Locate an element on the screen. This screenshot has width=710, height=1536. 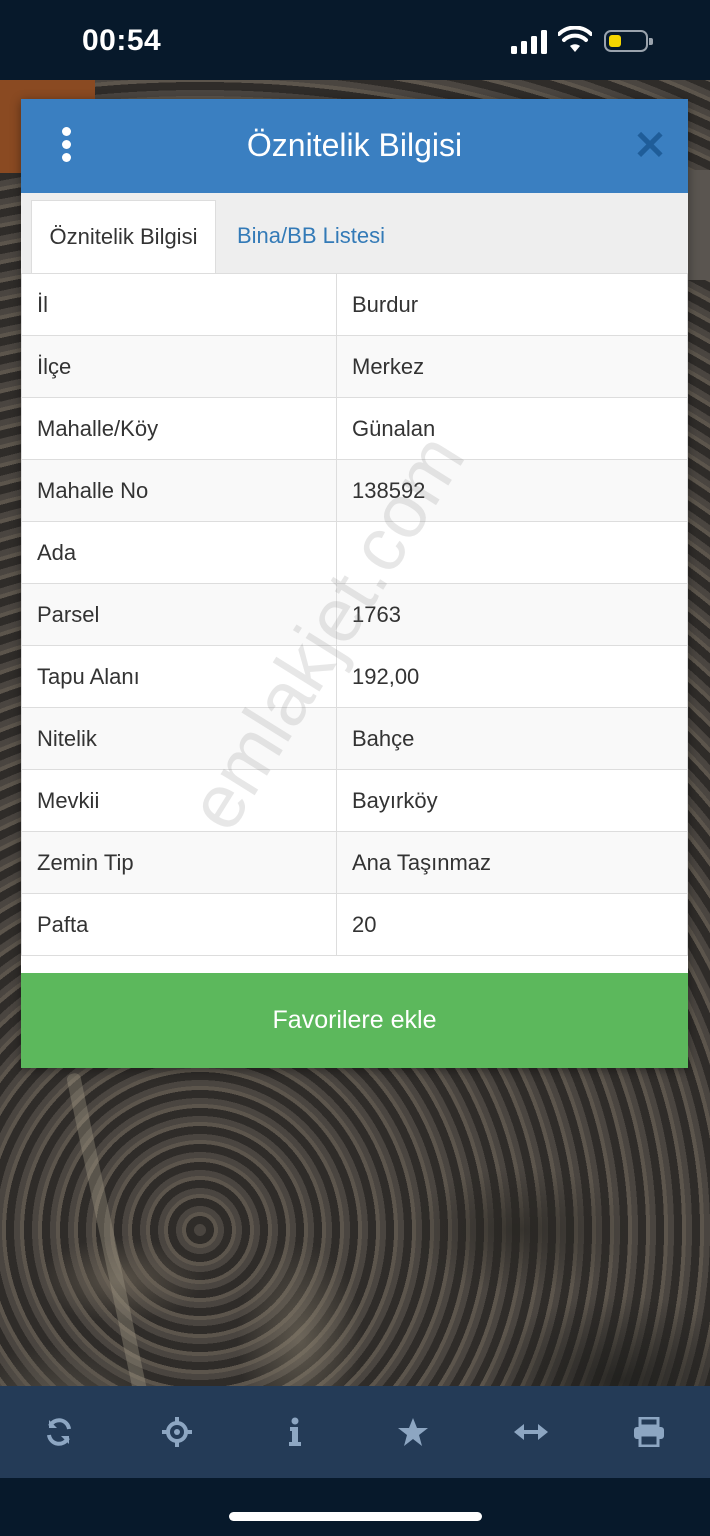
table-row: Nitelik Bahçe is located at coordinates (354, 738).